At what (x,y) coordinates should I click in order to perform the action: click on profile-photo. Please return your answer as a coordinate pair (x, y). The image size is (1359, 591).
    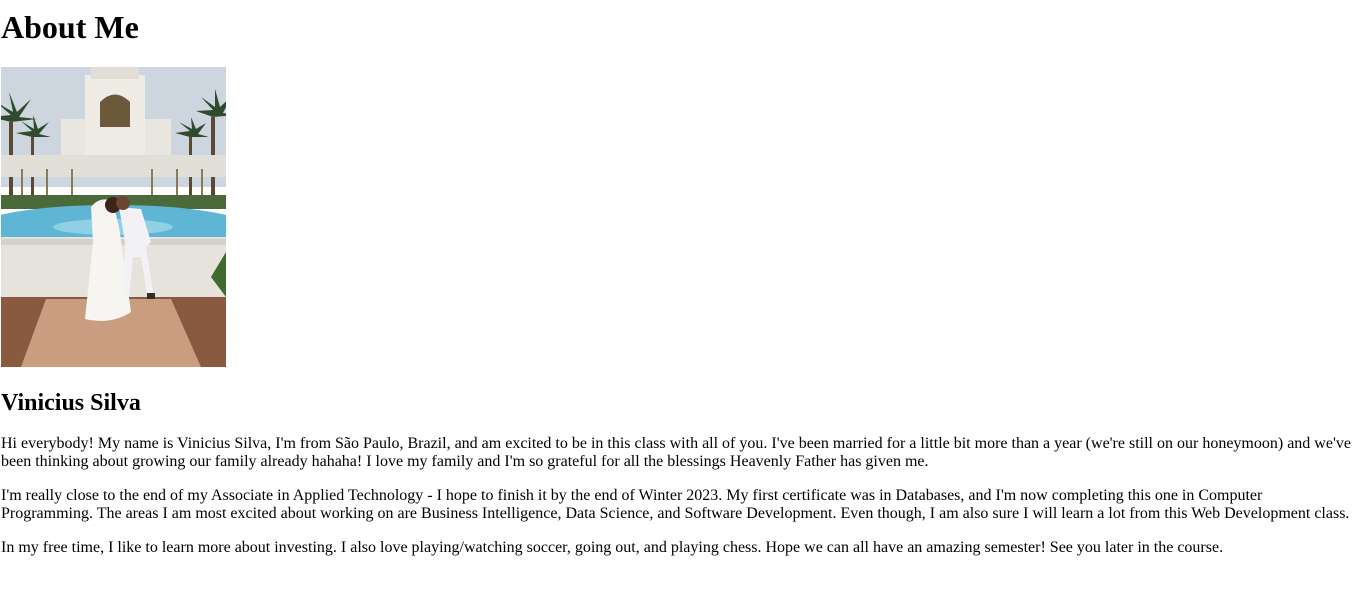
    Looking at the image, I should click on (113, 217).